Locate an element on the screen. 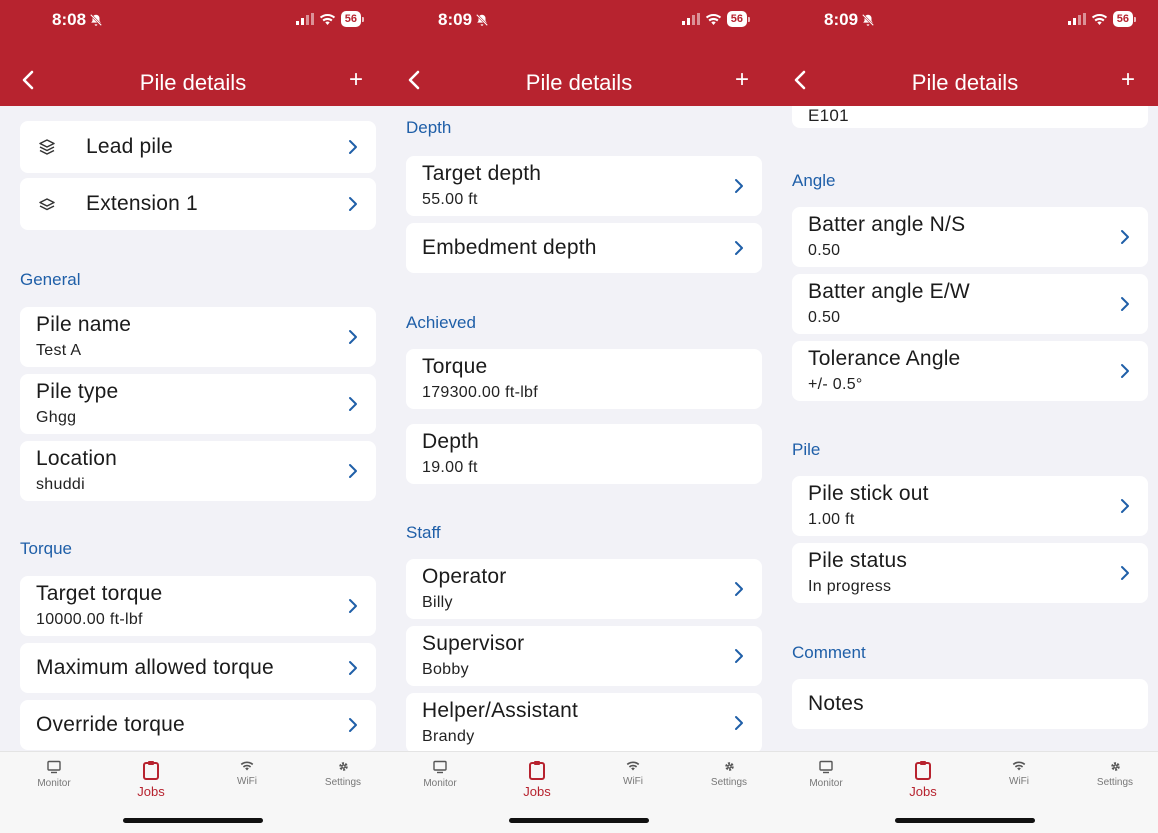 This screenshot has height=833, width=1158. notes-field: Notes is located at coordinates (970, 704).